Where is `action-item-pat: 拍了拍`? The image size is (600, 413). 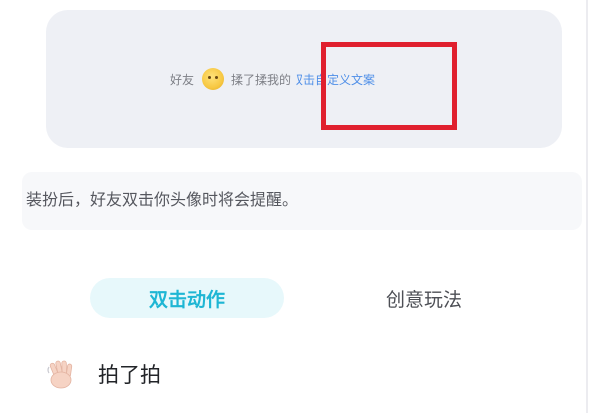
action-item-pat: 拍了拍 is located at coordinates (103, 374).